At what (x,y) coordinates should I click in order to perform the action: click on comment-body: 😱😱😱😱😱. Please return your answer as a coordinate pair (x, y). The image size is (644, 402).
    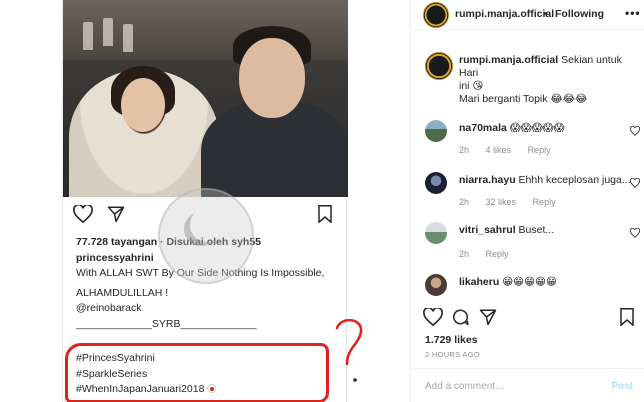
    Looking at the image, I should click on (537, 128).